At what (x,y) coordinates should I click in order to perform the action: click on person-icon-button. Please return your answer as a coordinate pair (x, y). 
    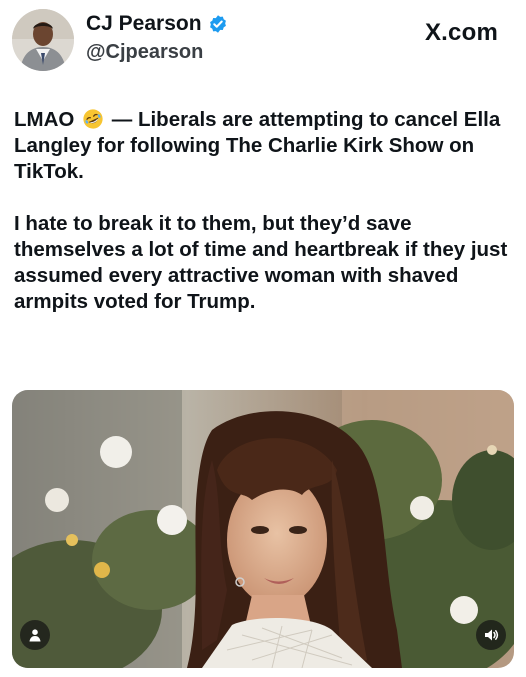
    Looking at the image, I should click on (35, 635).